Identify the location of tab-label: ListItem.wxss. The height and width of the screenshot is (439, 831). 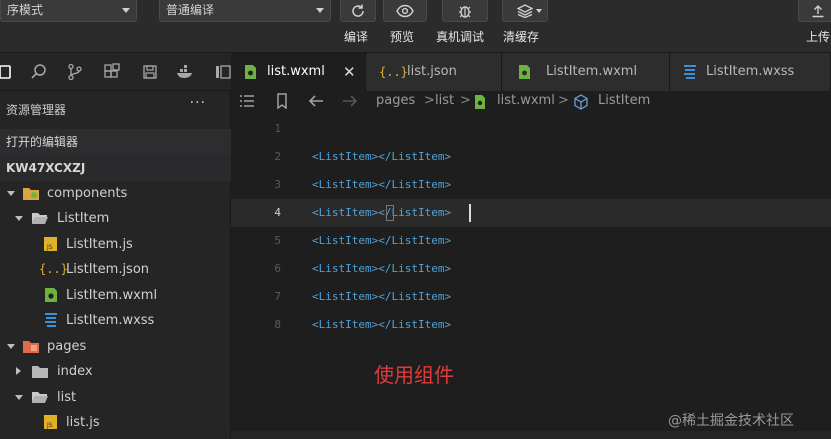
(750, 71).